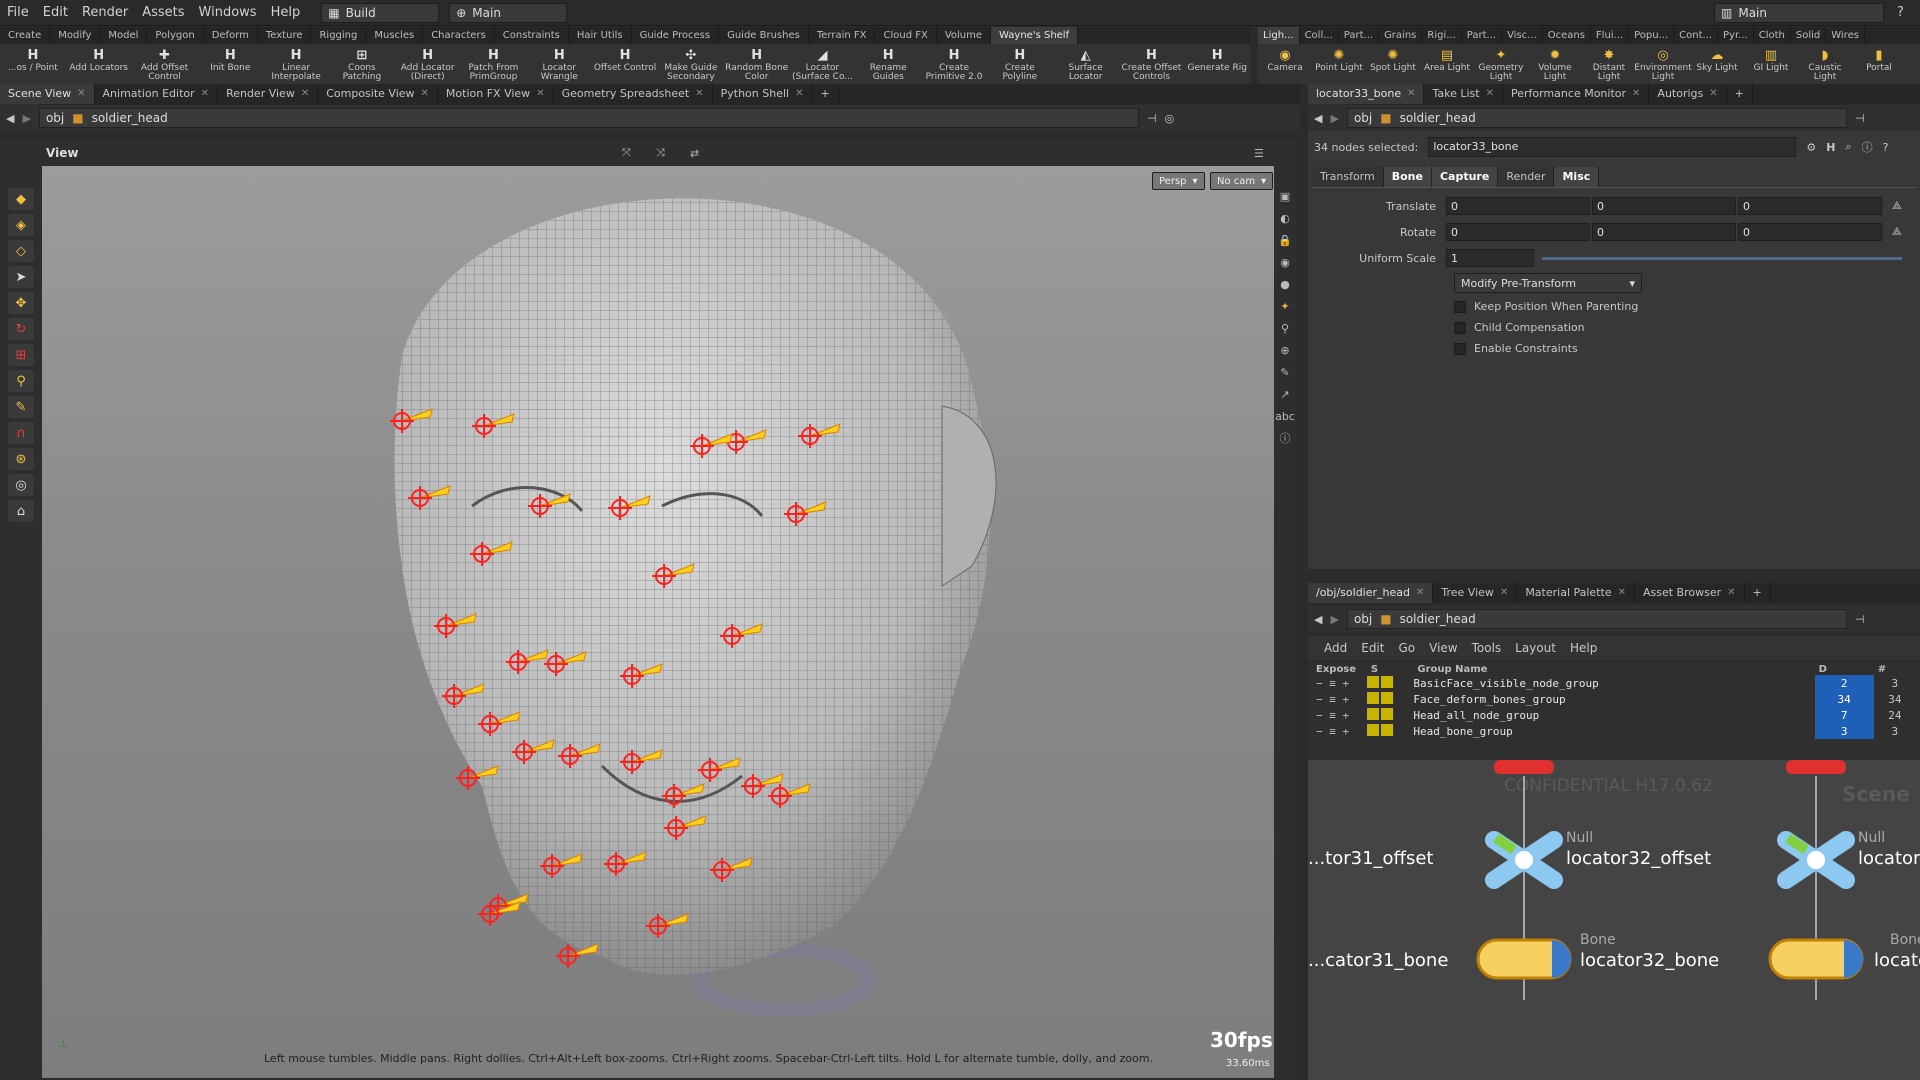  What do you see at coordinates (1372, 648) in the screenshot?
I see `network-menu-item: Edit` at bounding box center [1372, 648].